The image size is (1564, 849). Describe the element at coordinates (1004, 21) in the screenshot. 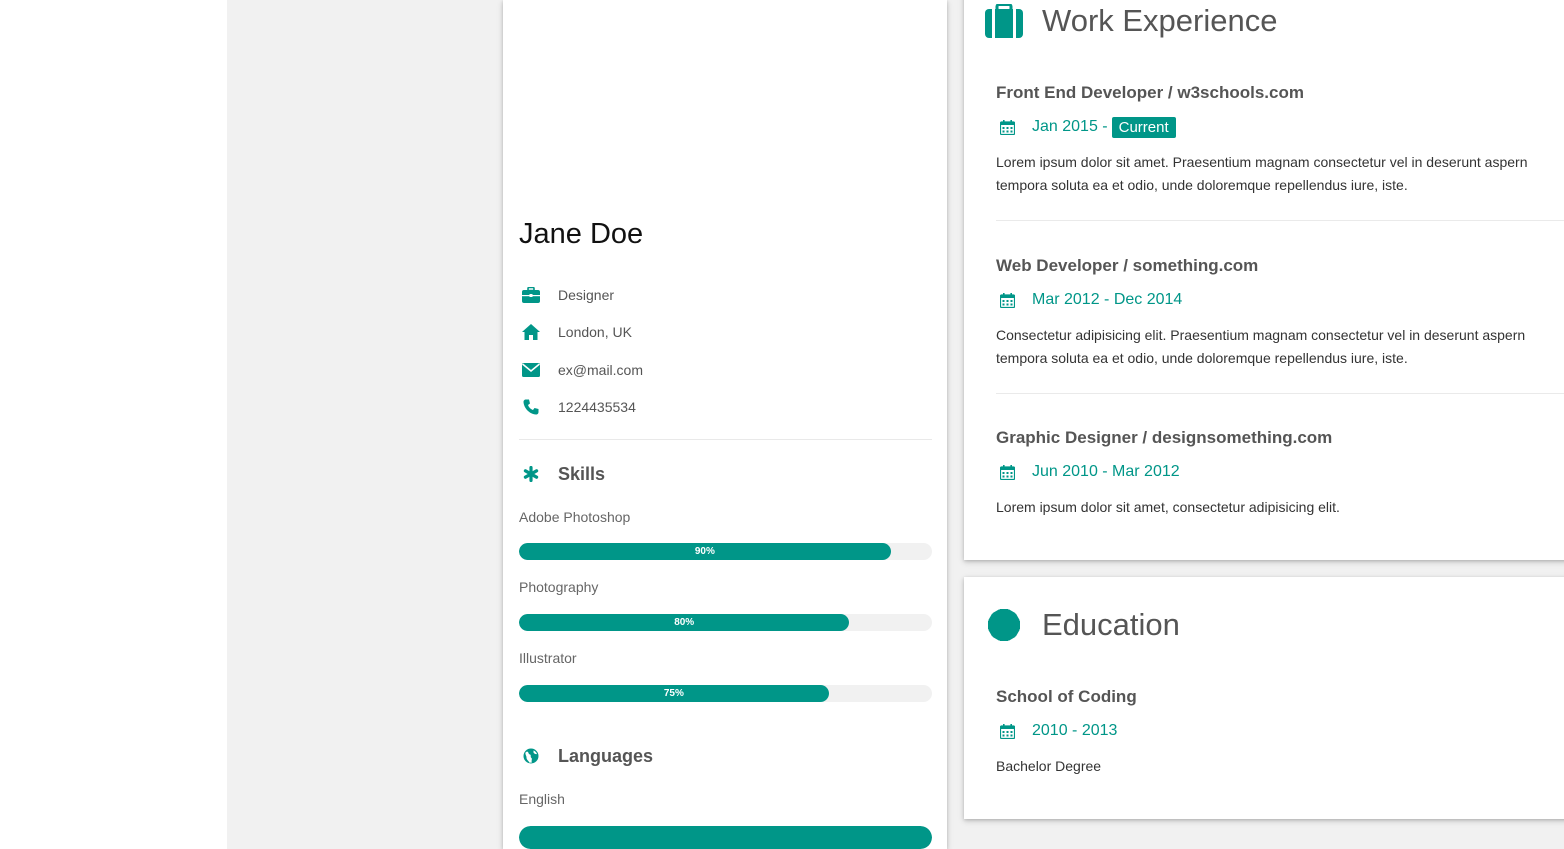

I see `suitcase-icon` at that location.